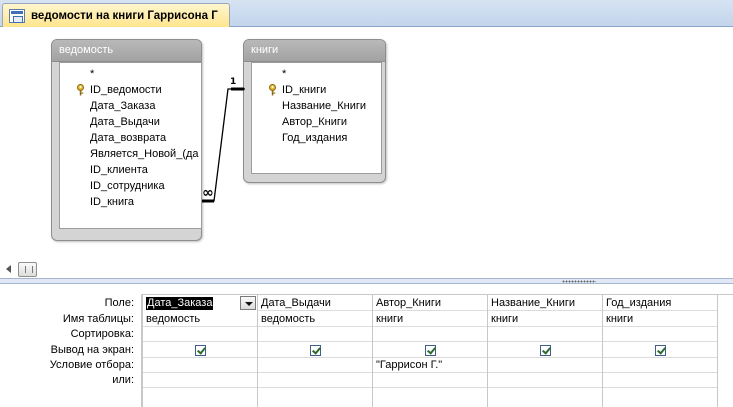  I want to click on row-label-sort: Сортировка:, so click(102, 334).